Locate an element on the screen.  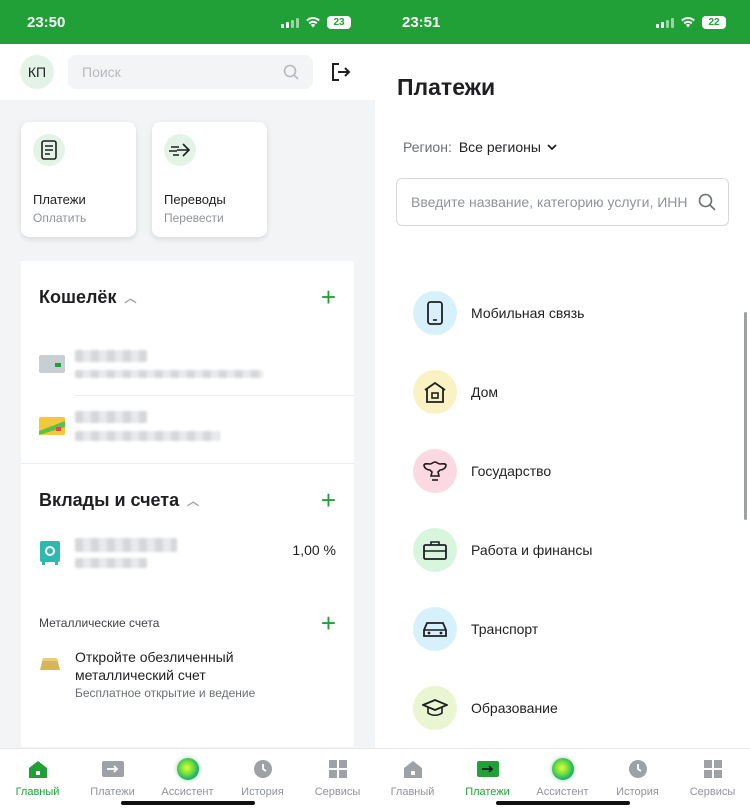
wallet-header: Кошелёк ︿ + is located at coordinates (187, 297).